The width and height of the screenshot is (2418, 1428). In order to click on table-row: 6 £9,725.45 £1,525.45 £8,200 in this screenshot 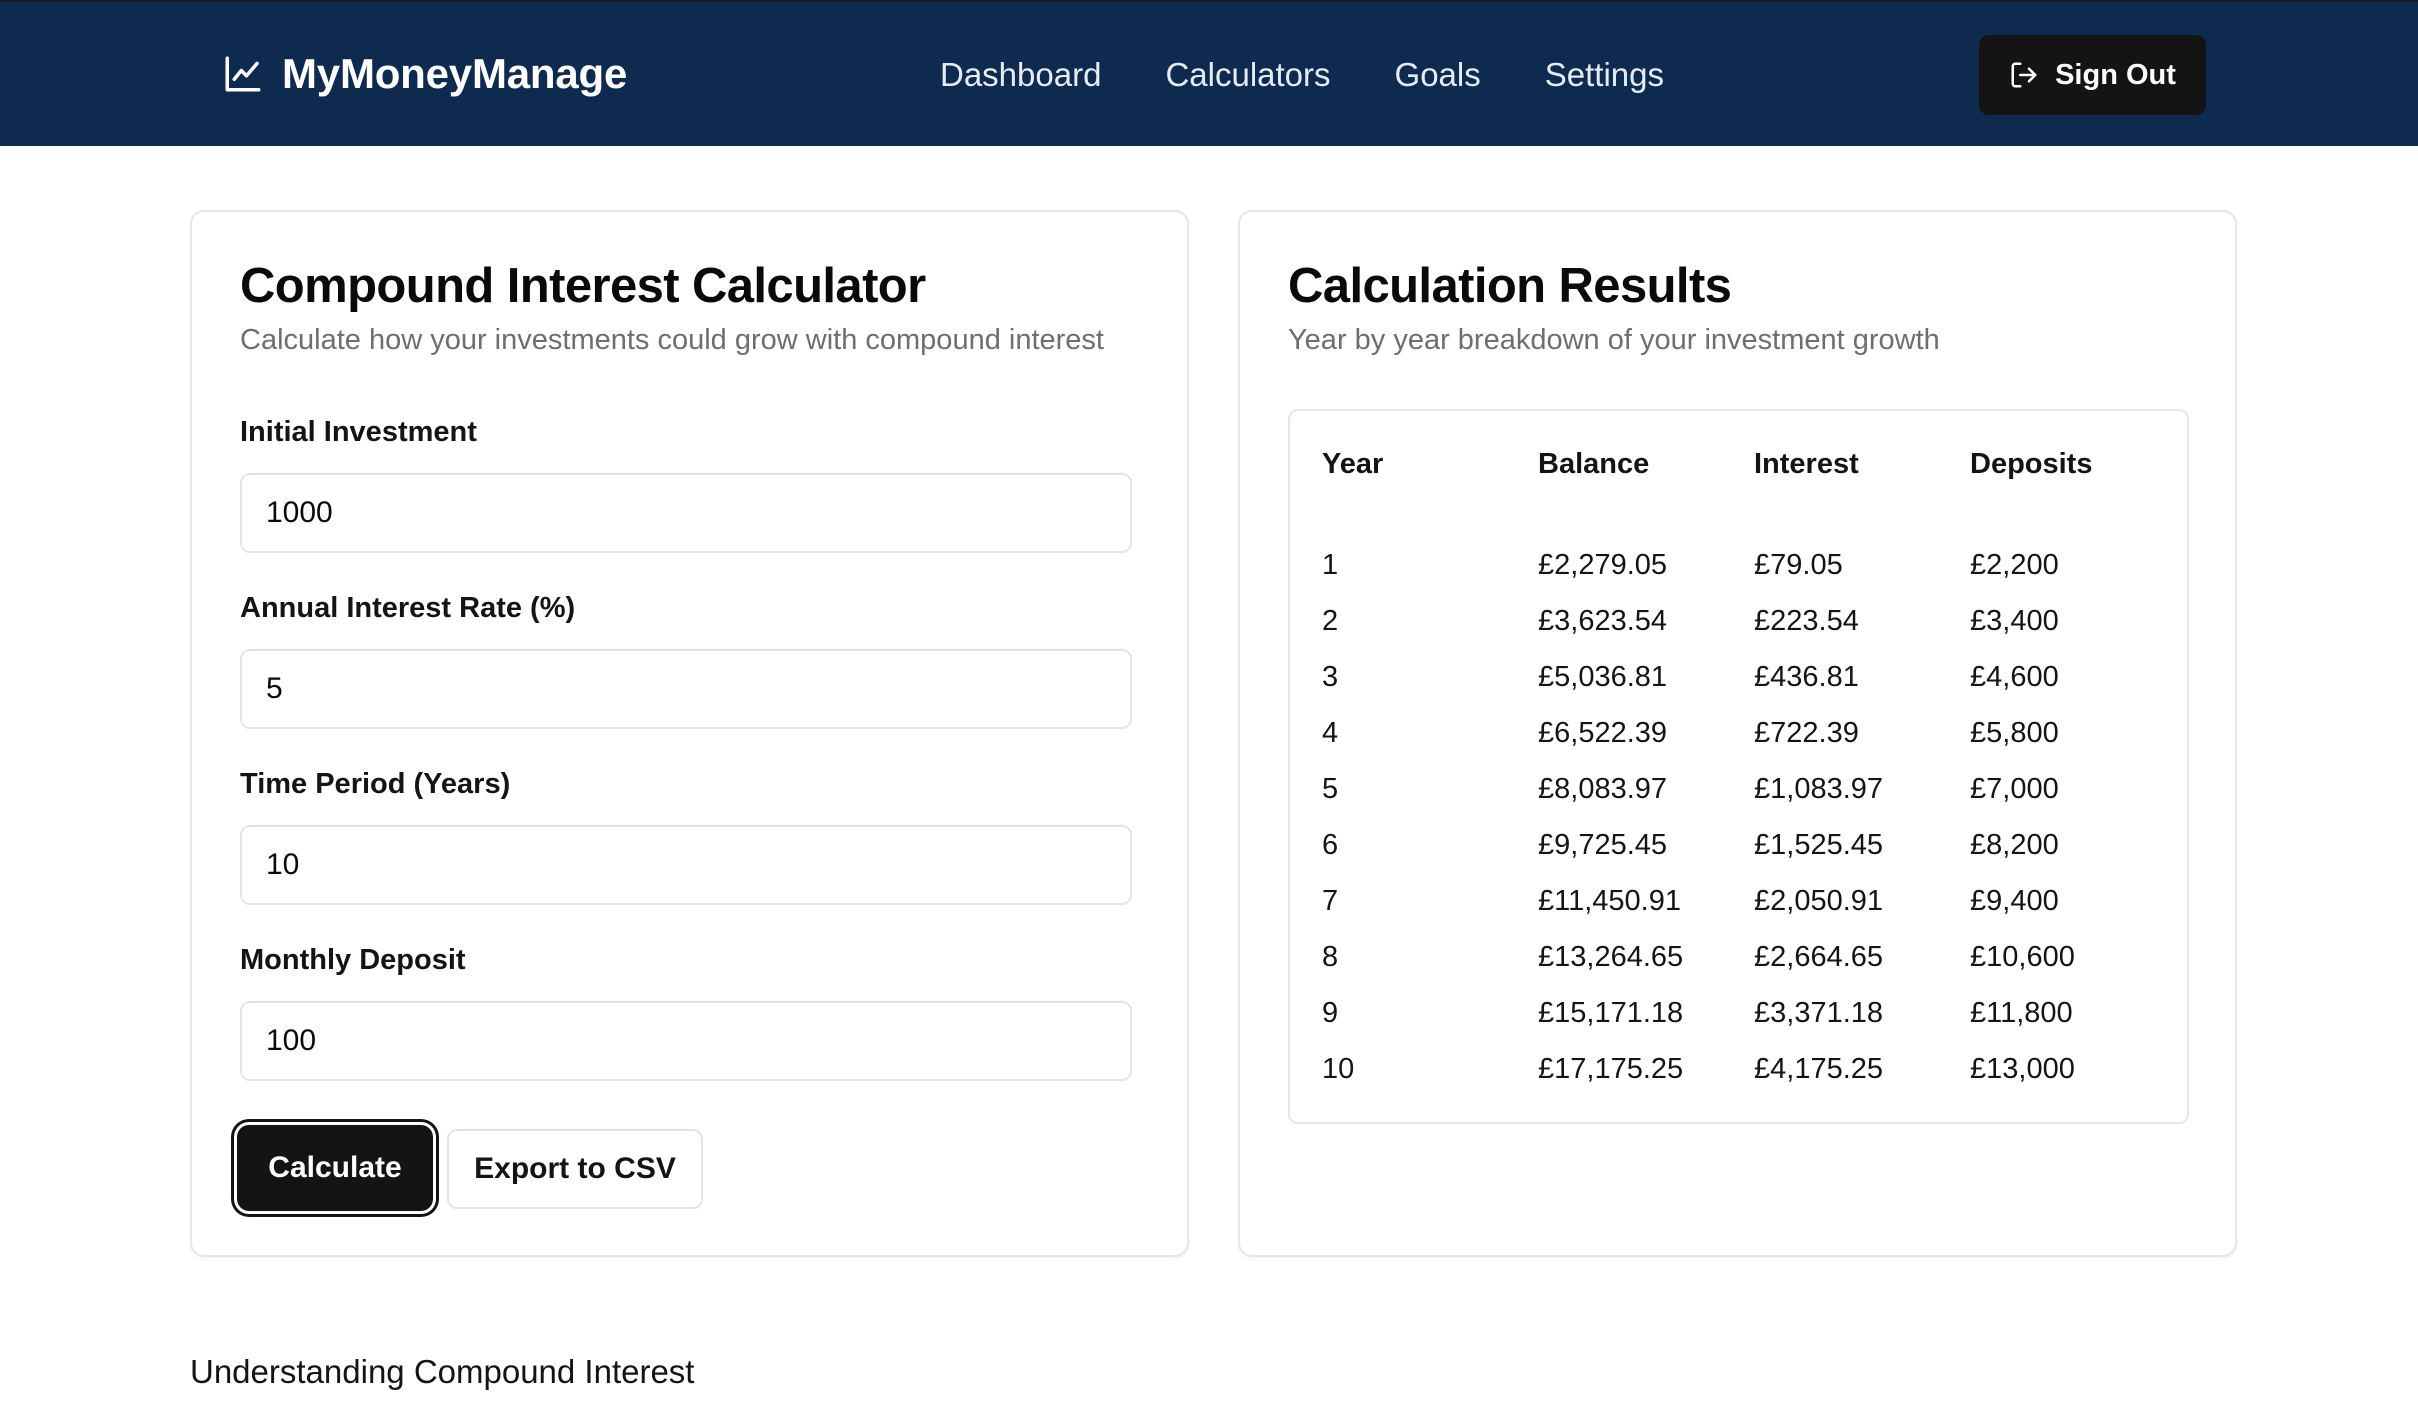, I will do `click(1754, 845)`.